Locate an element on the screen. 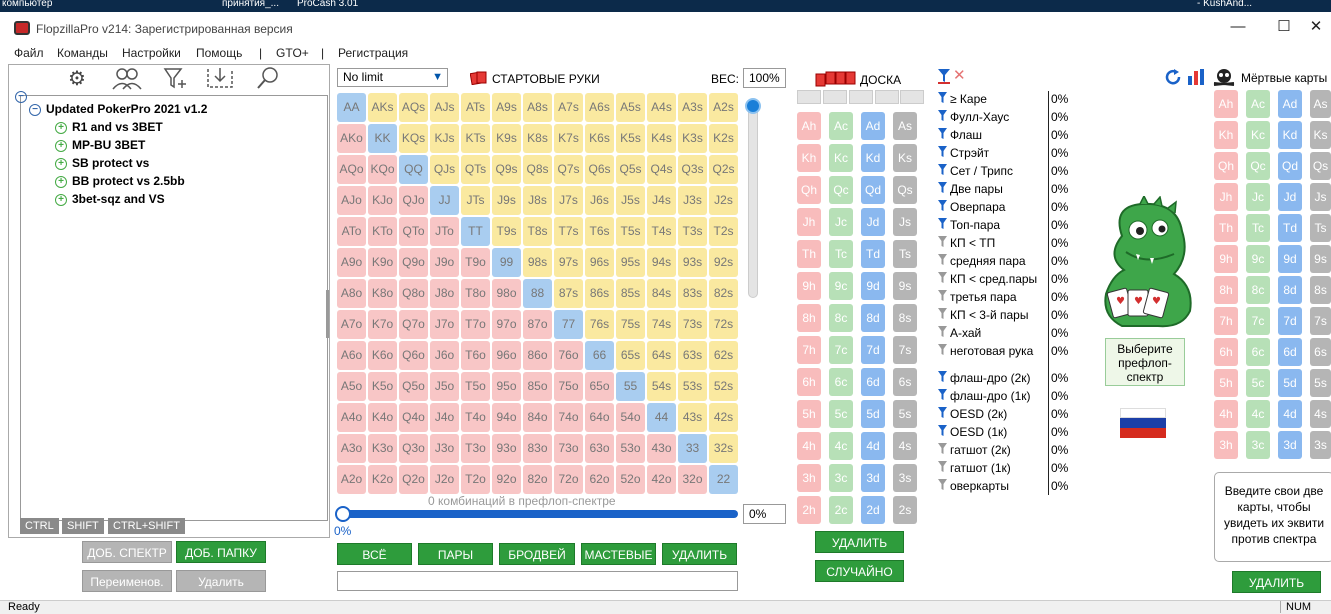 The image size is (1331, 614). hand-cell-83o: 83o is located at coordinates (537, 448).